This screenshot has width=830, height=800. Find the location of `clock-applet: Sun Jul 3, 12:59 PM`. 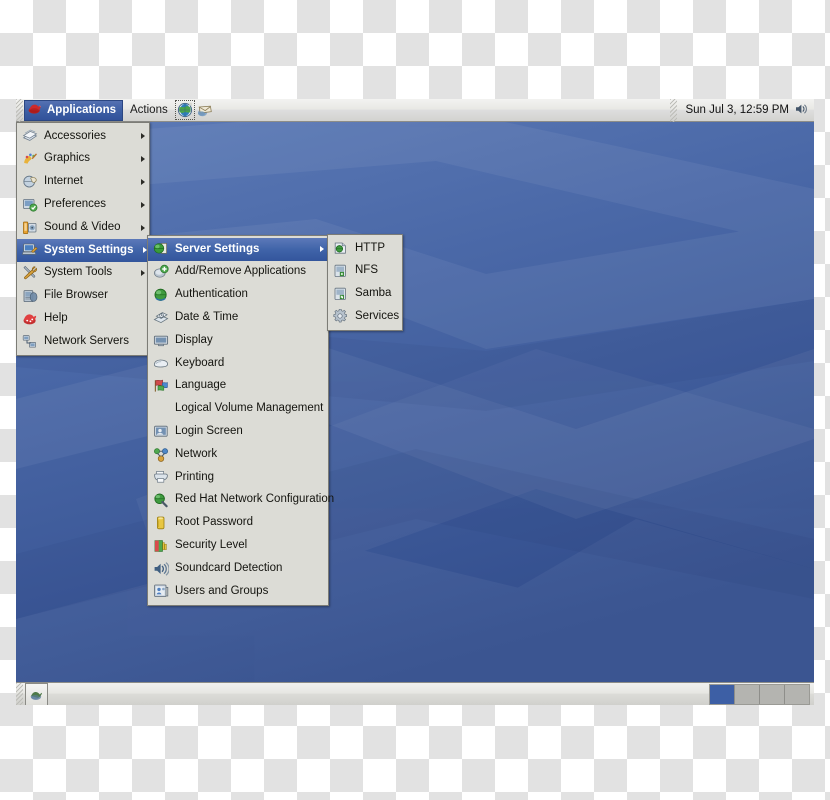

clock-applet: Sun Jul 3, 12:59 PM is located at coordinates (742, 110).